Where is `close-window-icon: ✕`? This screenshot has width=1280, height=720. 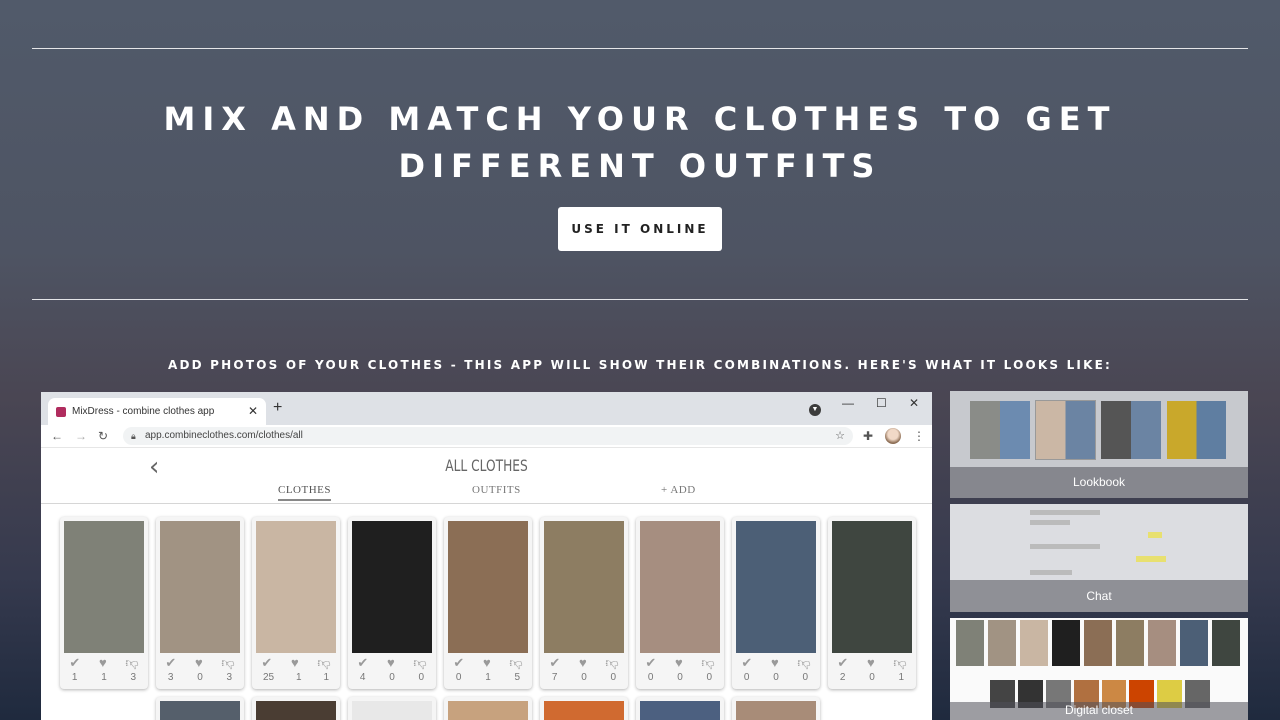
close-window-icon: ✕ is located at coordinates (914, 403).